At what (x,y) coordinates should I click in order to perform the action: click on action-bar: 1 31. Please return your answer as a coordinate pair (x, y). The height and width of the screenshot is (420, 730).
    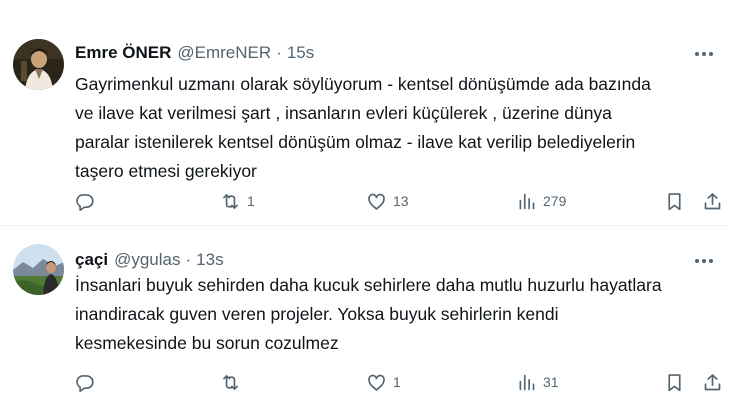
    Looking at the image, I should click on (399, 382).